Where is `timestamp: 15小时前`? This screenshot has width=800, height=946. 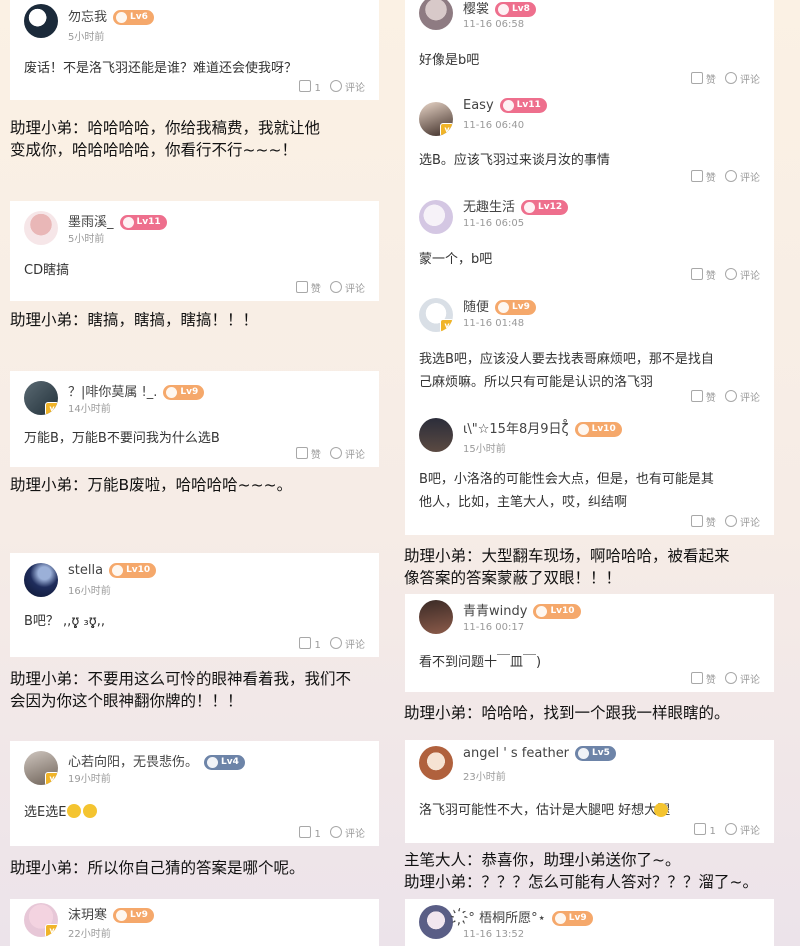 timestamp: 15小时前 is located at coordinates (484, 449).